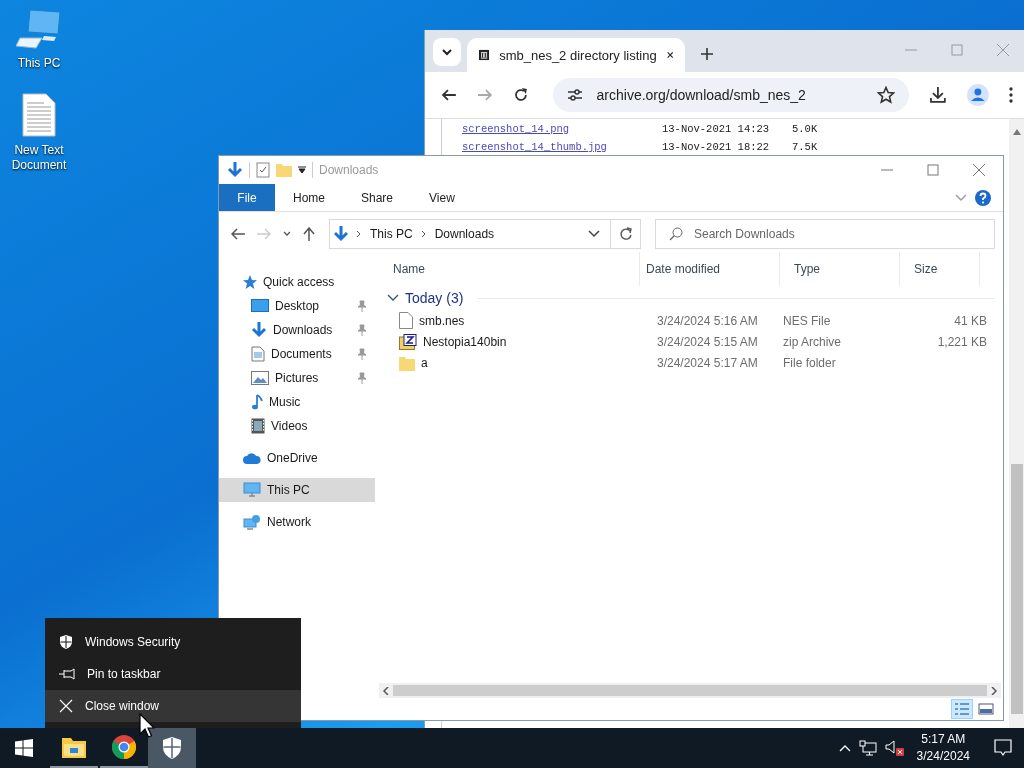 The width and height of the screenshot is (1024, 768). Describe the element at coordinates (377, 197) in the screenshot. I see `ribbon-tab: Share` at that location.